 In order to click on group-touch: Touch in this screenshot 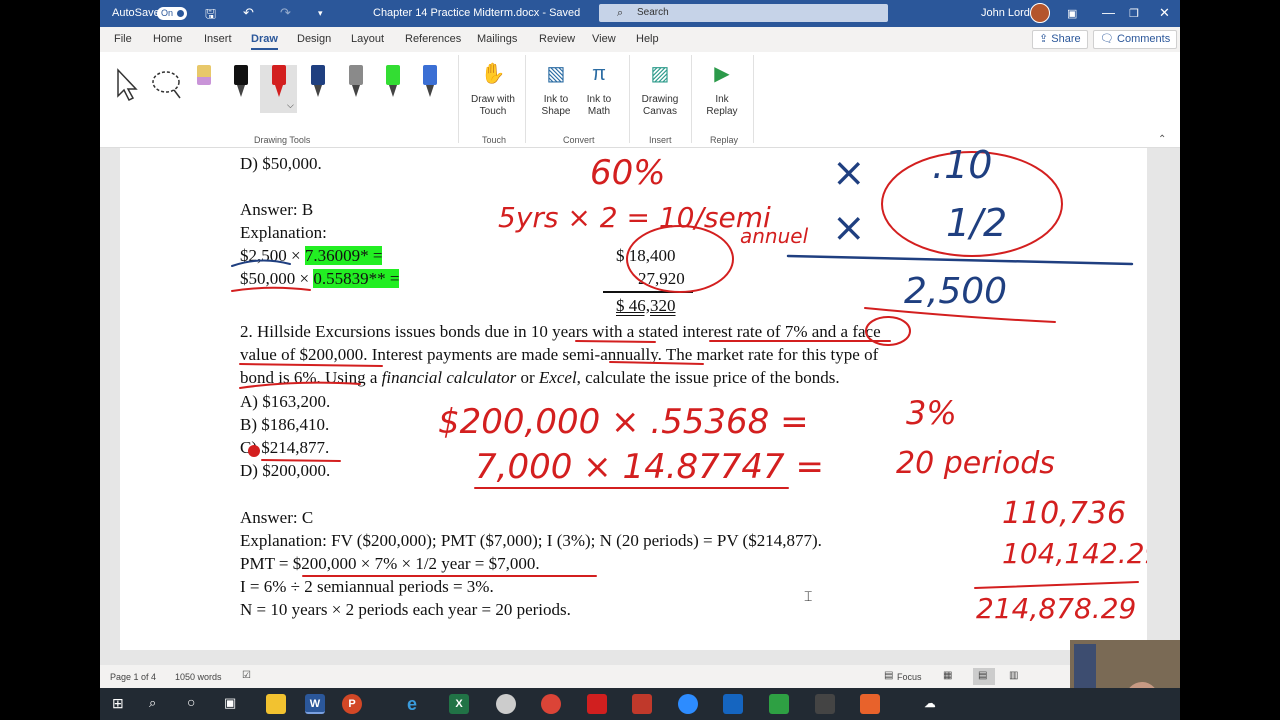, I will do `click(494, 140)`.